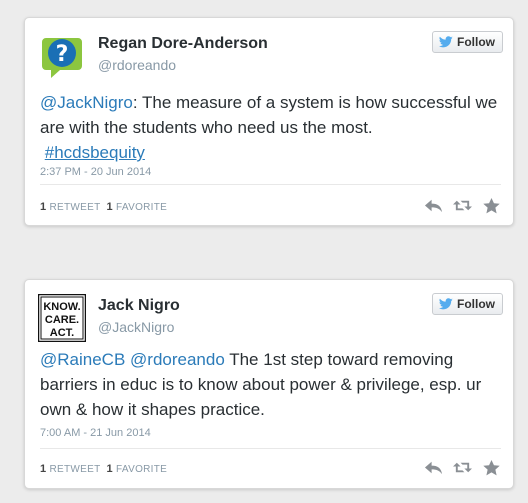 Image resolution: width=528 pixels, height=503 pixels. I want to click on timestamp: 2:37 PM - 20 Jun 2014, so click(95, 172).